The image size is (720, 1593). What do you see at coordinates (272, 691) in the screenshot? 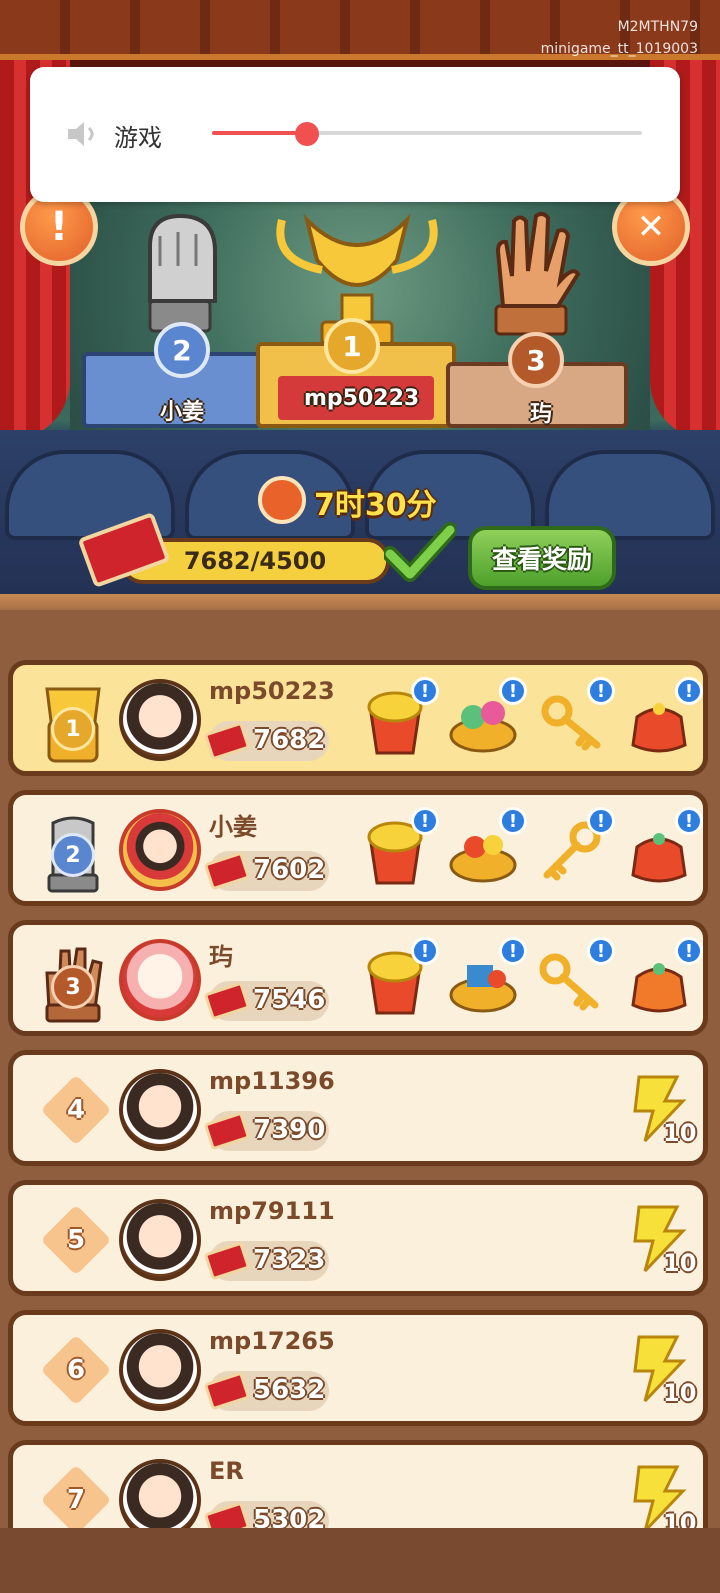
I see `player-name: mp50223` at bounding box center [272, 691].